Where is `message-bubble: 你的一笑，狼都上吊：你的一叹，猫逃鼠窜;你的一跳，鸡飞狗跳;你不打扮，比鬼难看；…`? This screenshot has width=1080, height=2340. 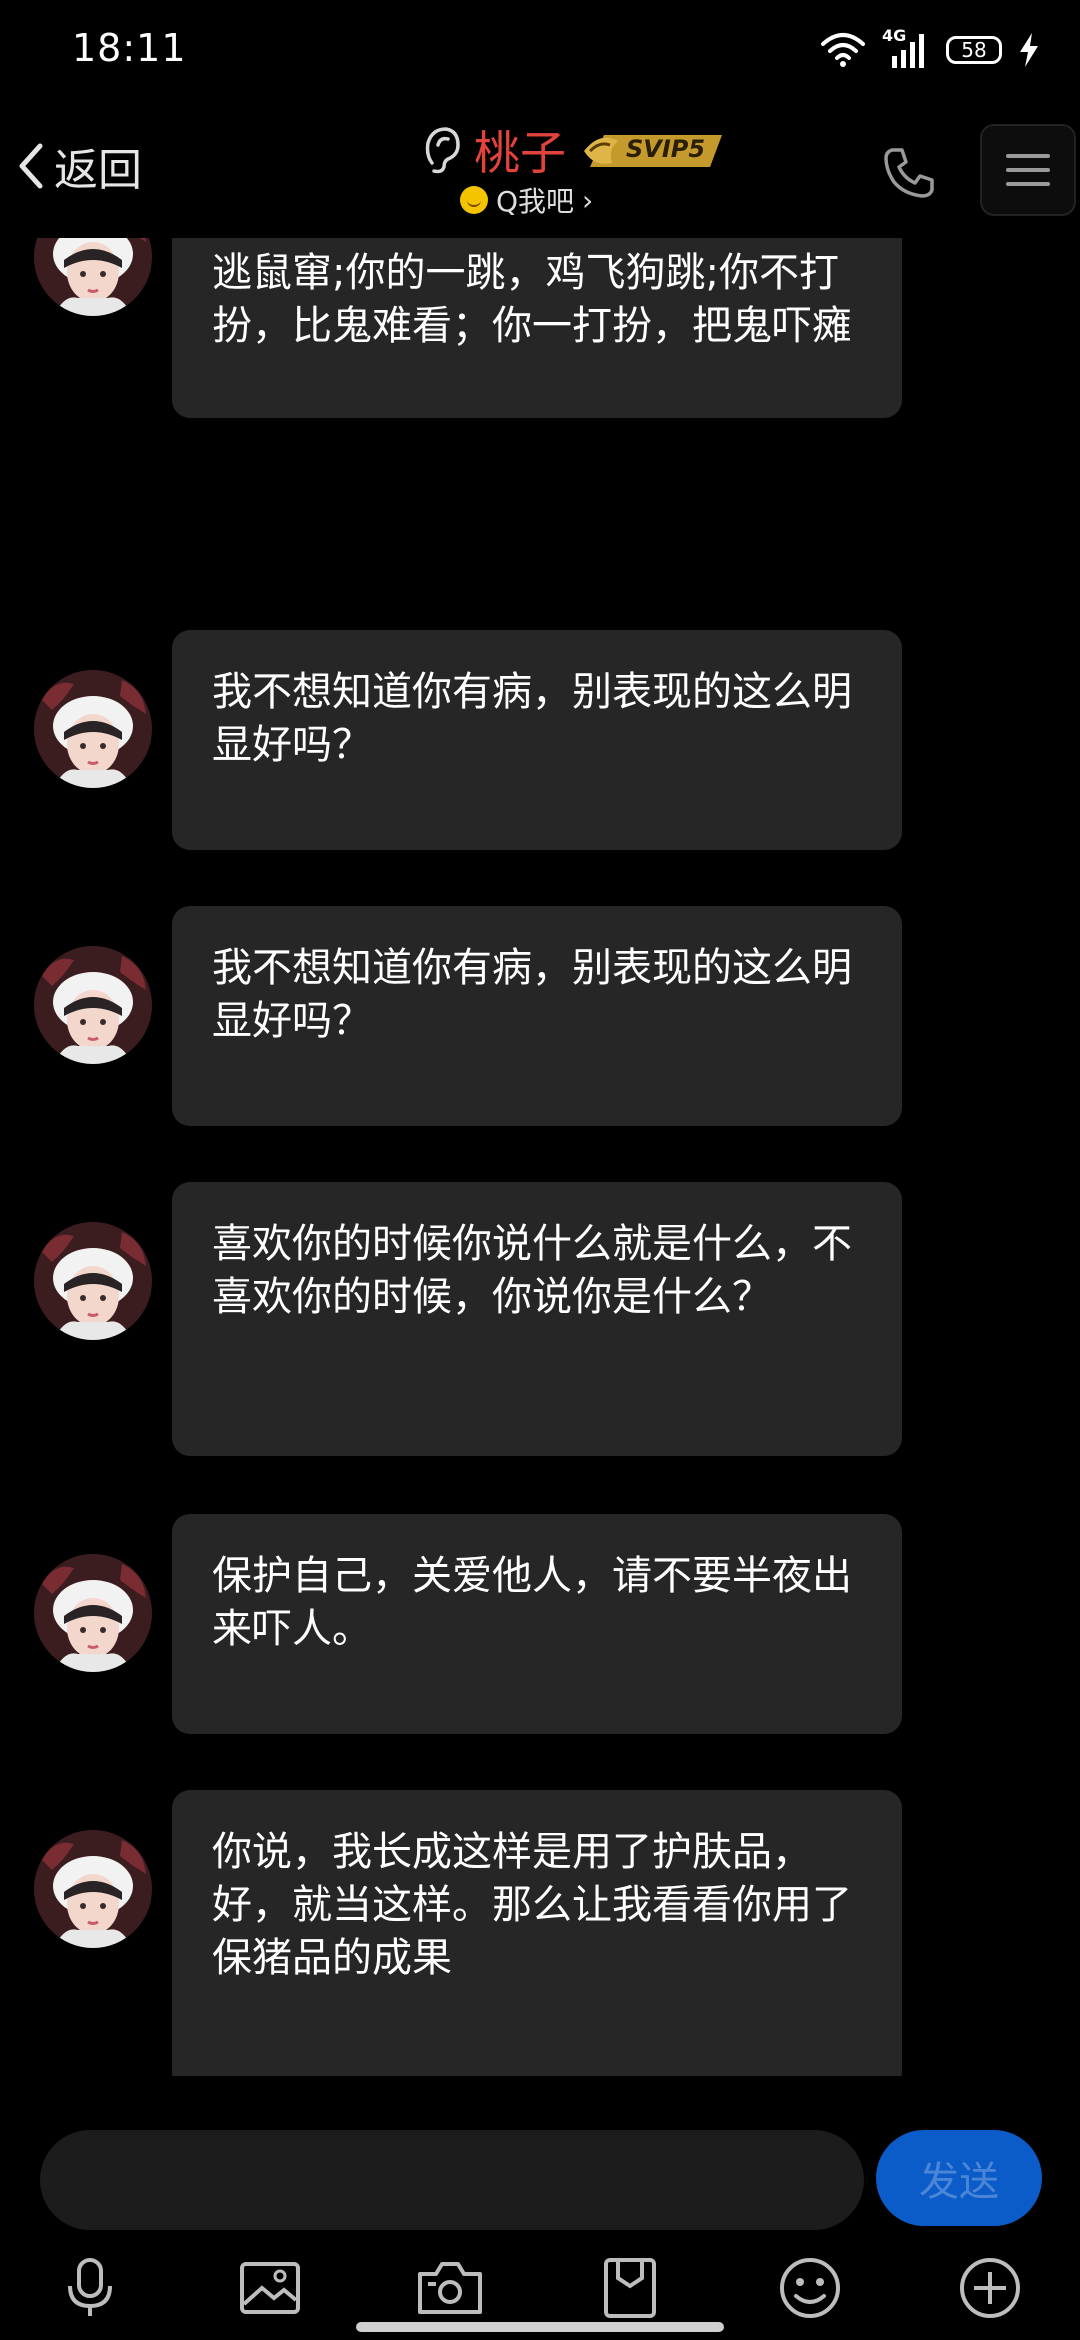
message-bubble: 你的一笑，狼都上吊：你的一叹，猫逃鼠窜;你的一跳，鸡飞狗跳;你不打扮，比鬼难看；… is located at coordinates (537, 328).